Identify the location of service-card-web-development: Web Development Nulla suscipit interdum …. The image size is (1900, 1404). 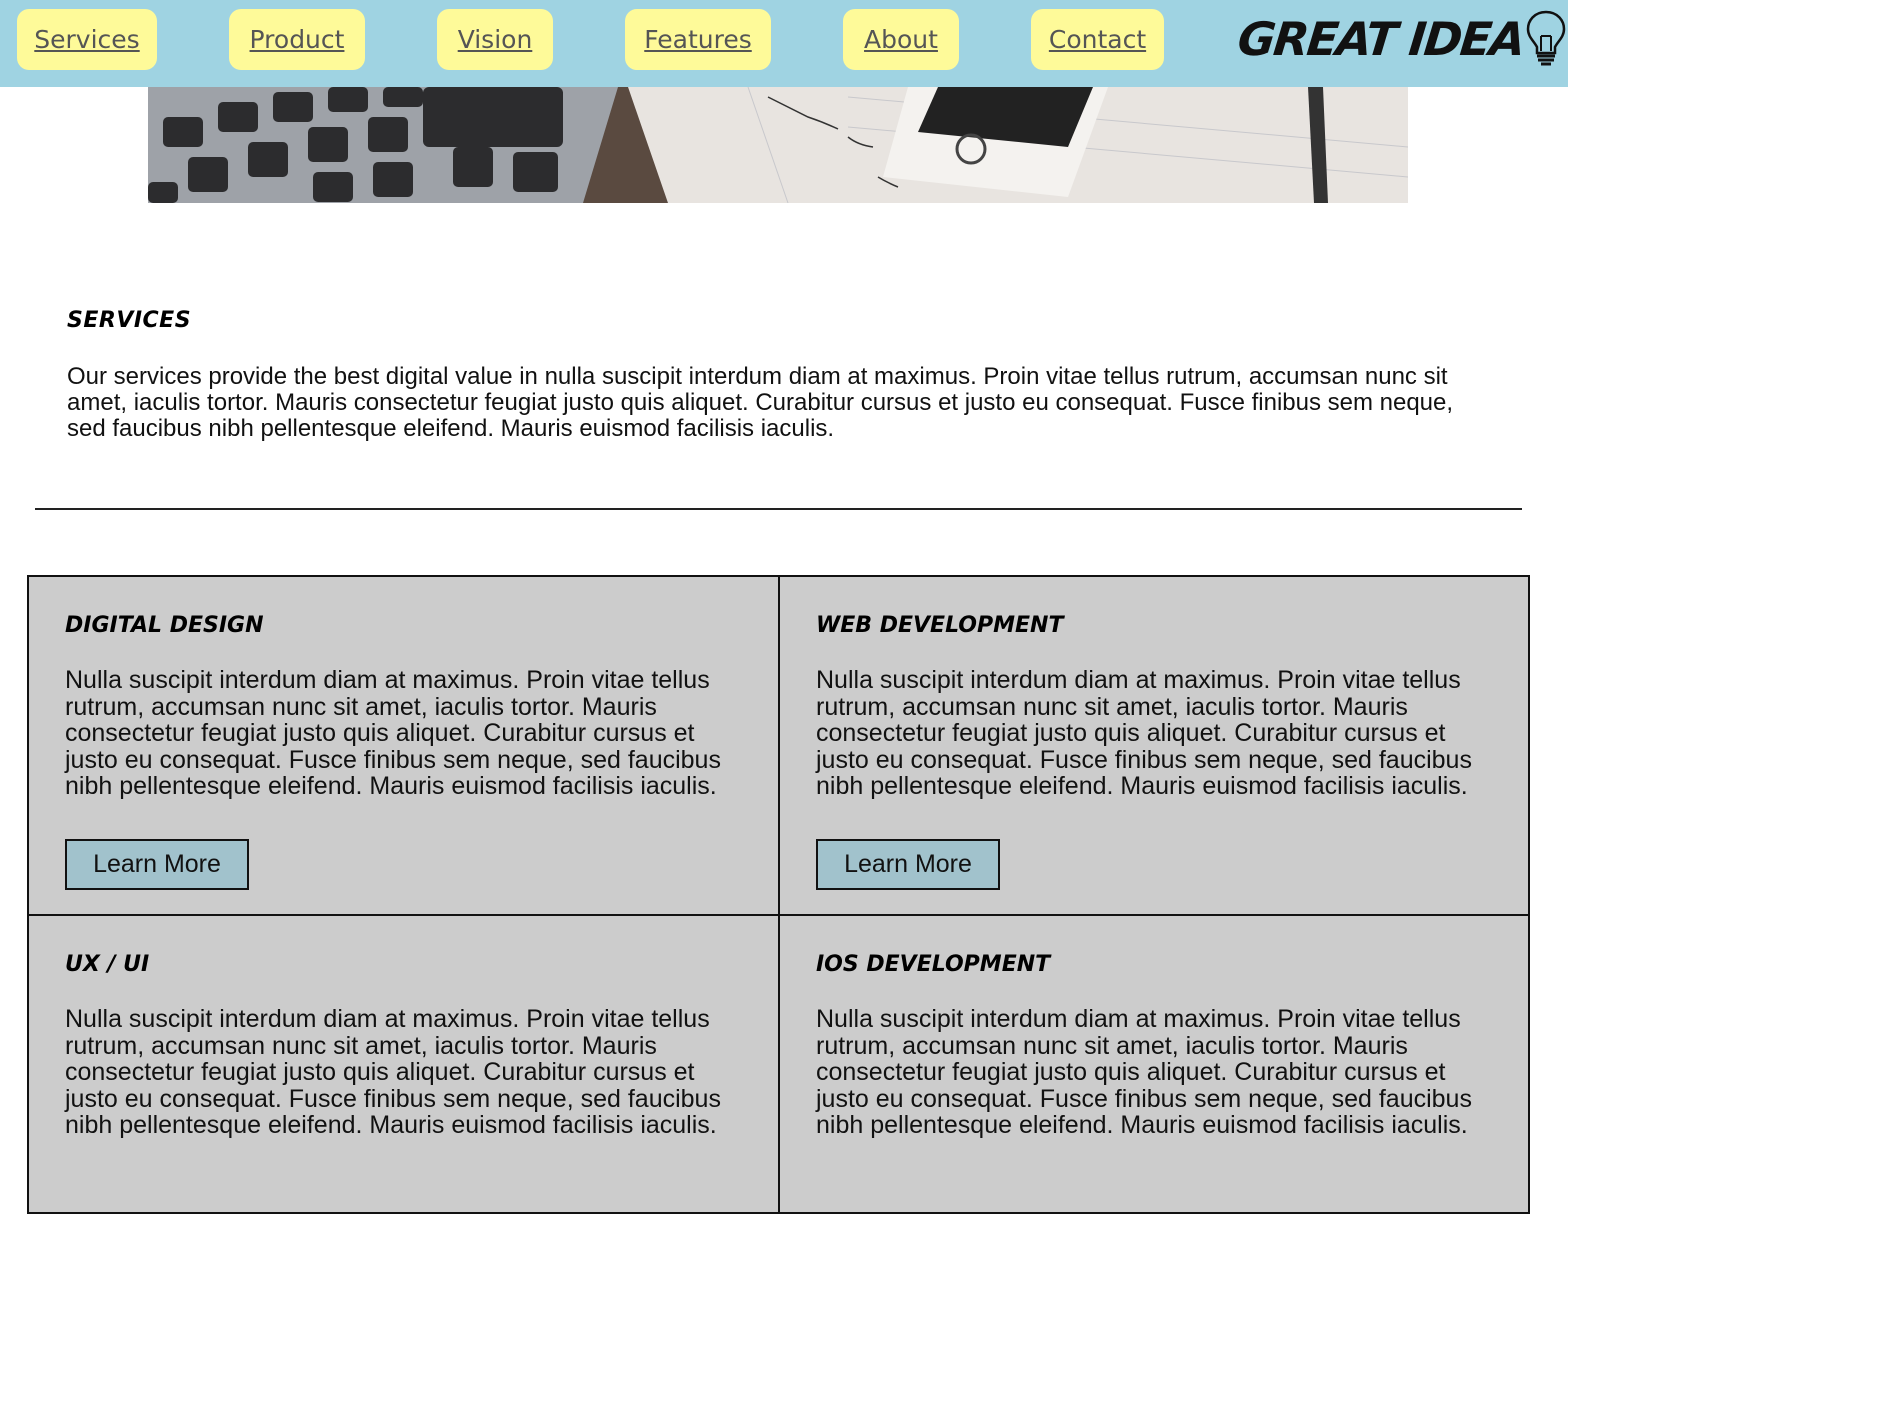
(1154, 746).